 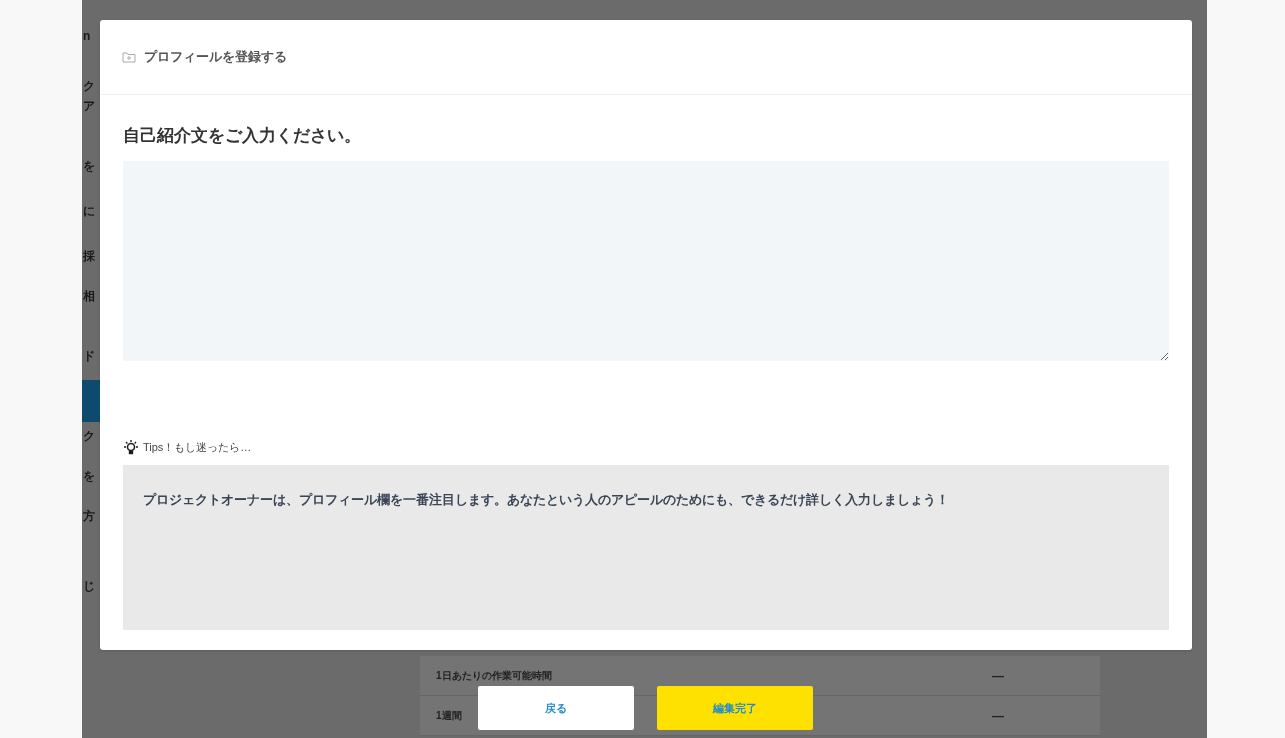 What do you see at coordinates (89, 211) in the screenshot?
I see `sidebar-text: に` at bounding box center [89, 211].